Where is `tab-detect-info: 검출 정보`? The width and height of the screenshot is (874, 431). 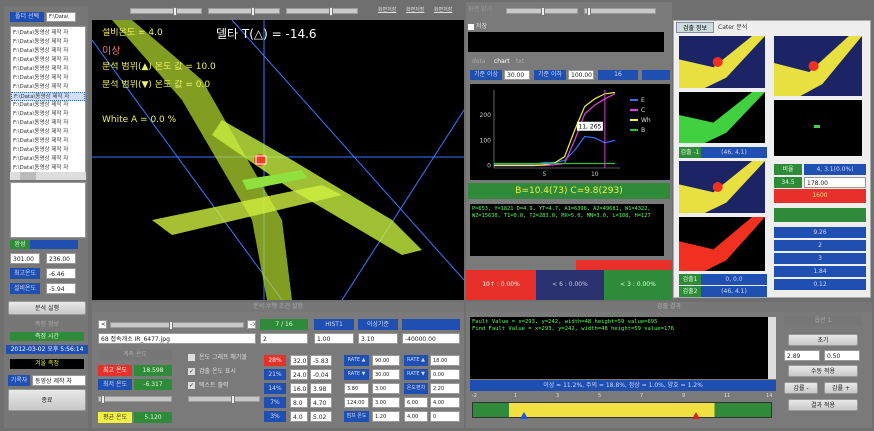 tab-detect-info: 검출 정보 is located at coordinates (695, 27).